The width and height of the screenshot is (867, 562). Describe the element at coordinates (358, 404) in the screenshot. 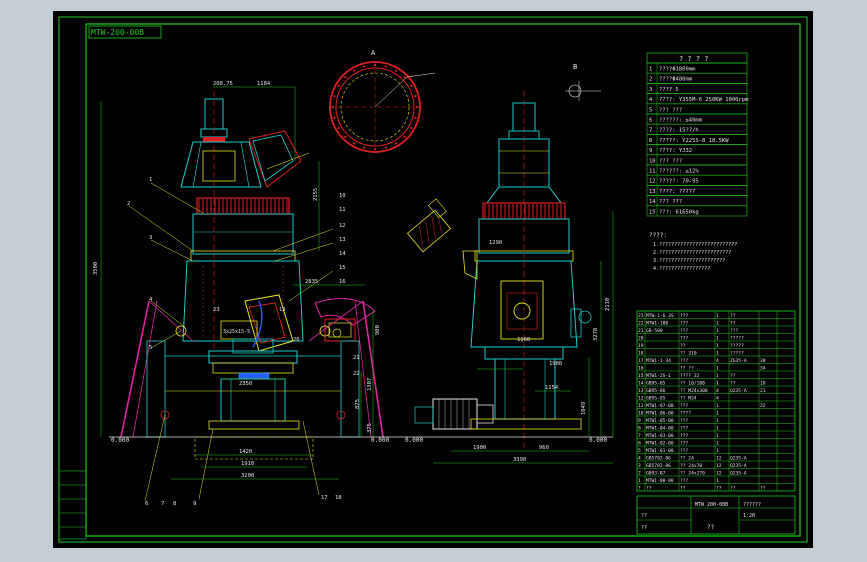

I see `svg-text: 875` at that location.